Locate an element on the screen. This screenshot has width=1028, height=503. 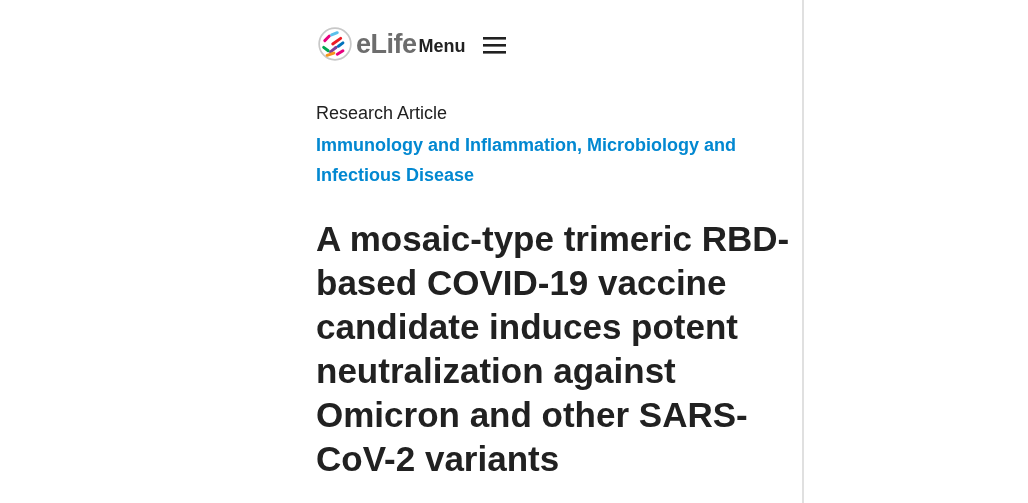
menu-icon is located at coordinates (494, 45).